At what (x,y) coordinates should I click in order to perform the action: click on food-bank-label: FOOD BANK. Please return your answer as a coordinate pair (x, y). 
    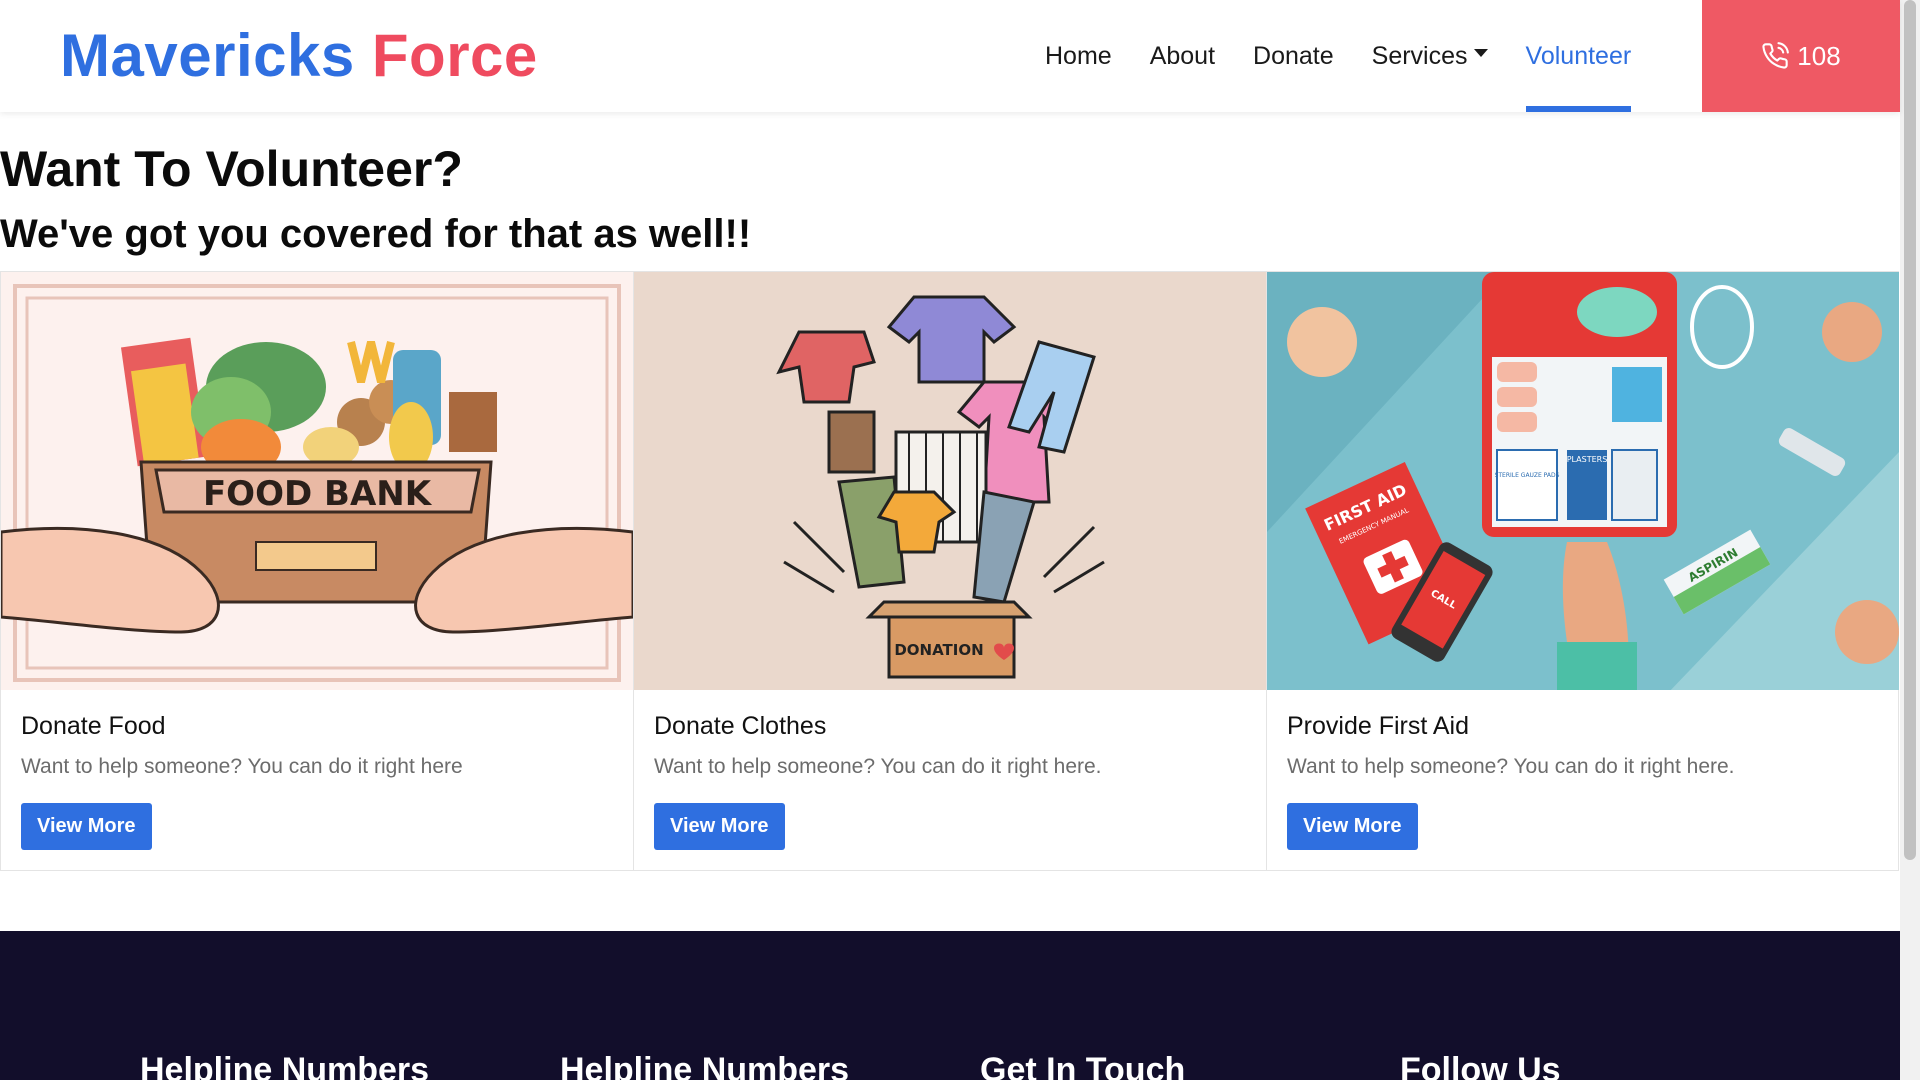
    Looking at the image, I should click on (318, 494).